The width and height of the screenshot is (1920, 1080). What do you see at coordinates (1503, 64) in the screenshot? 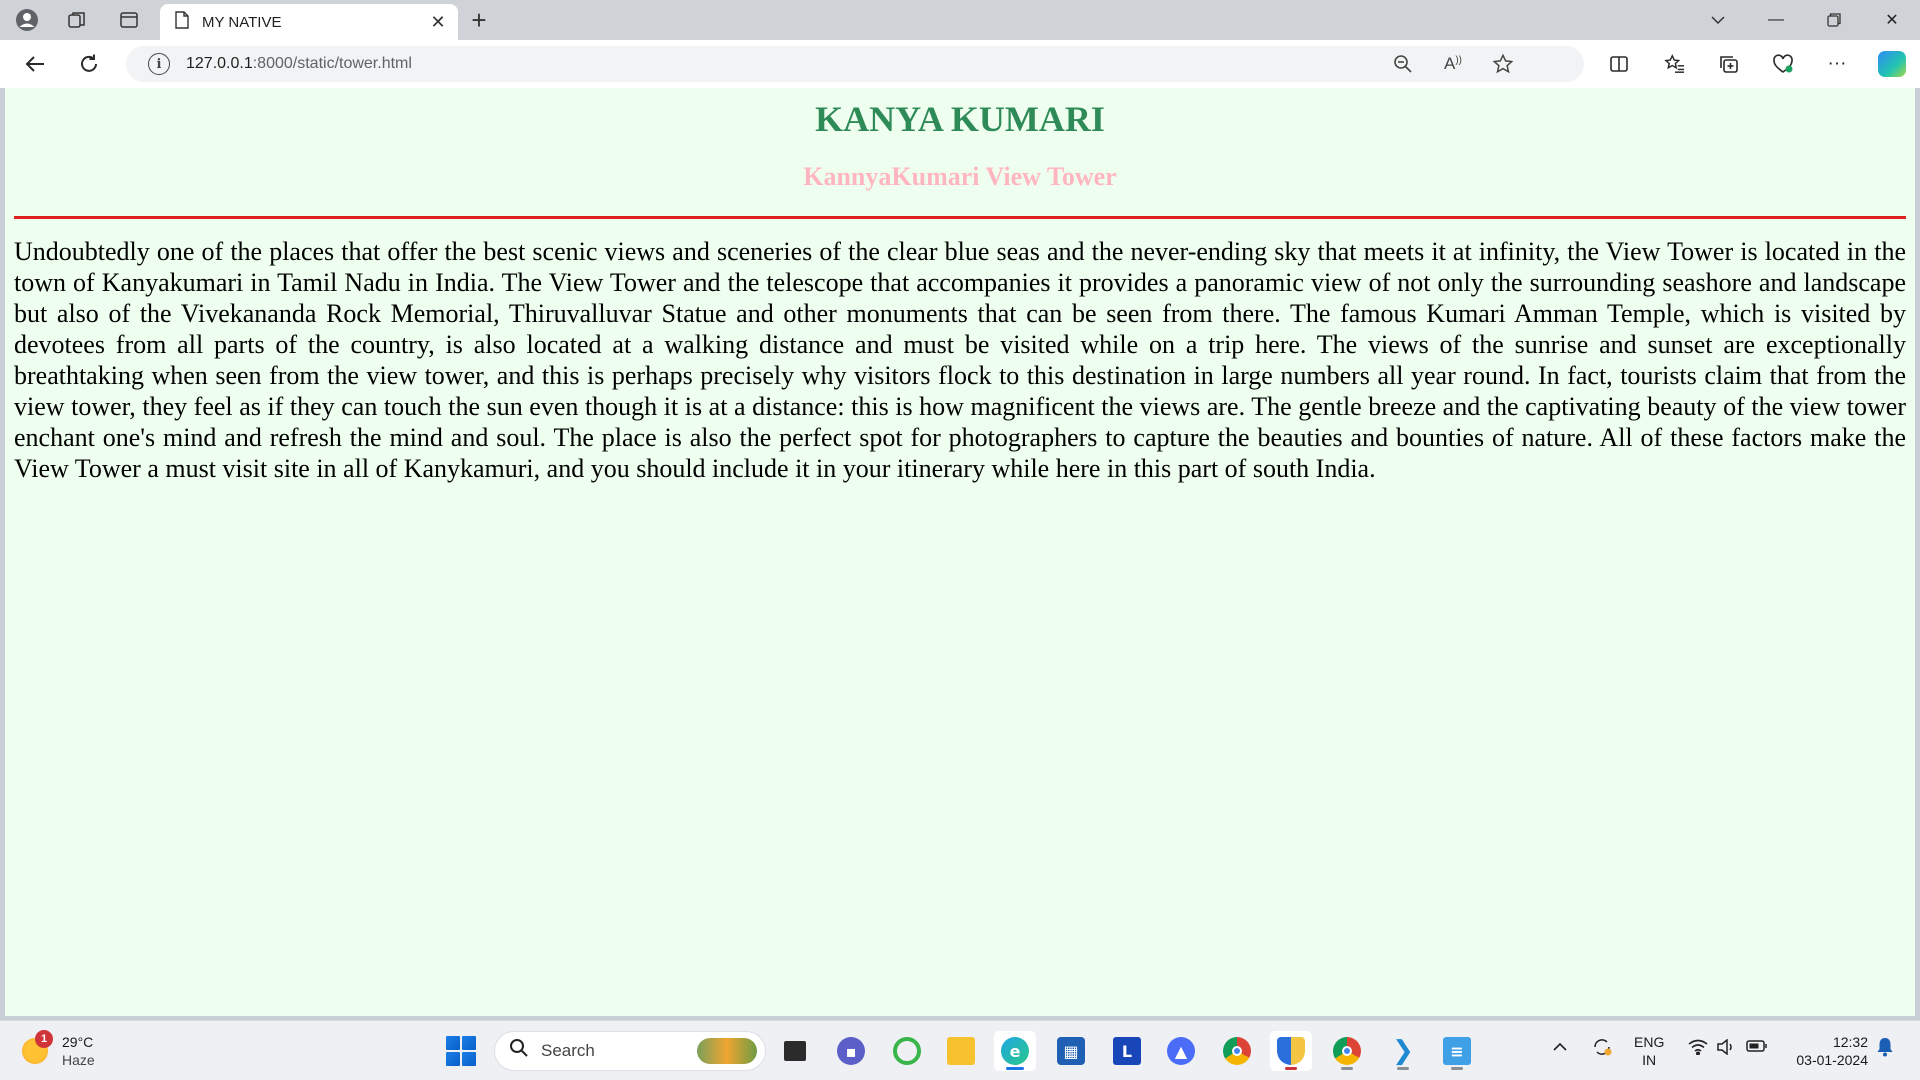
I see `favorite-star-icon` at bounding box center [1503, 64].